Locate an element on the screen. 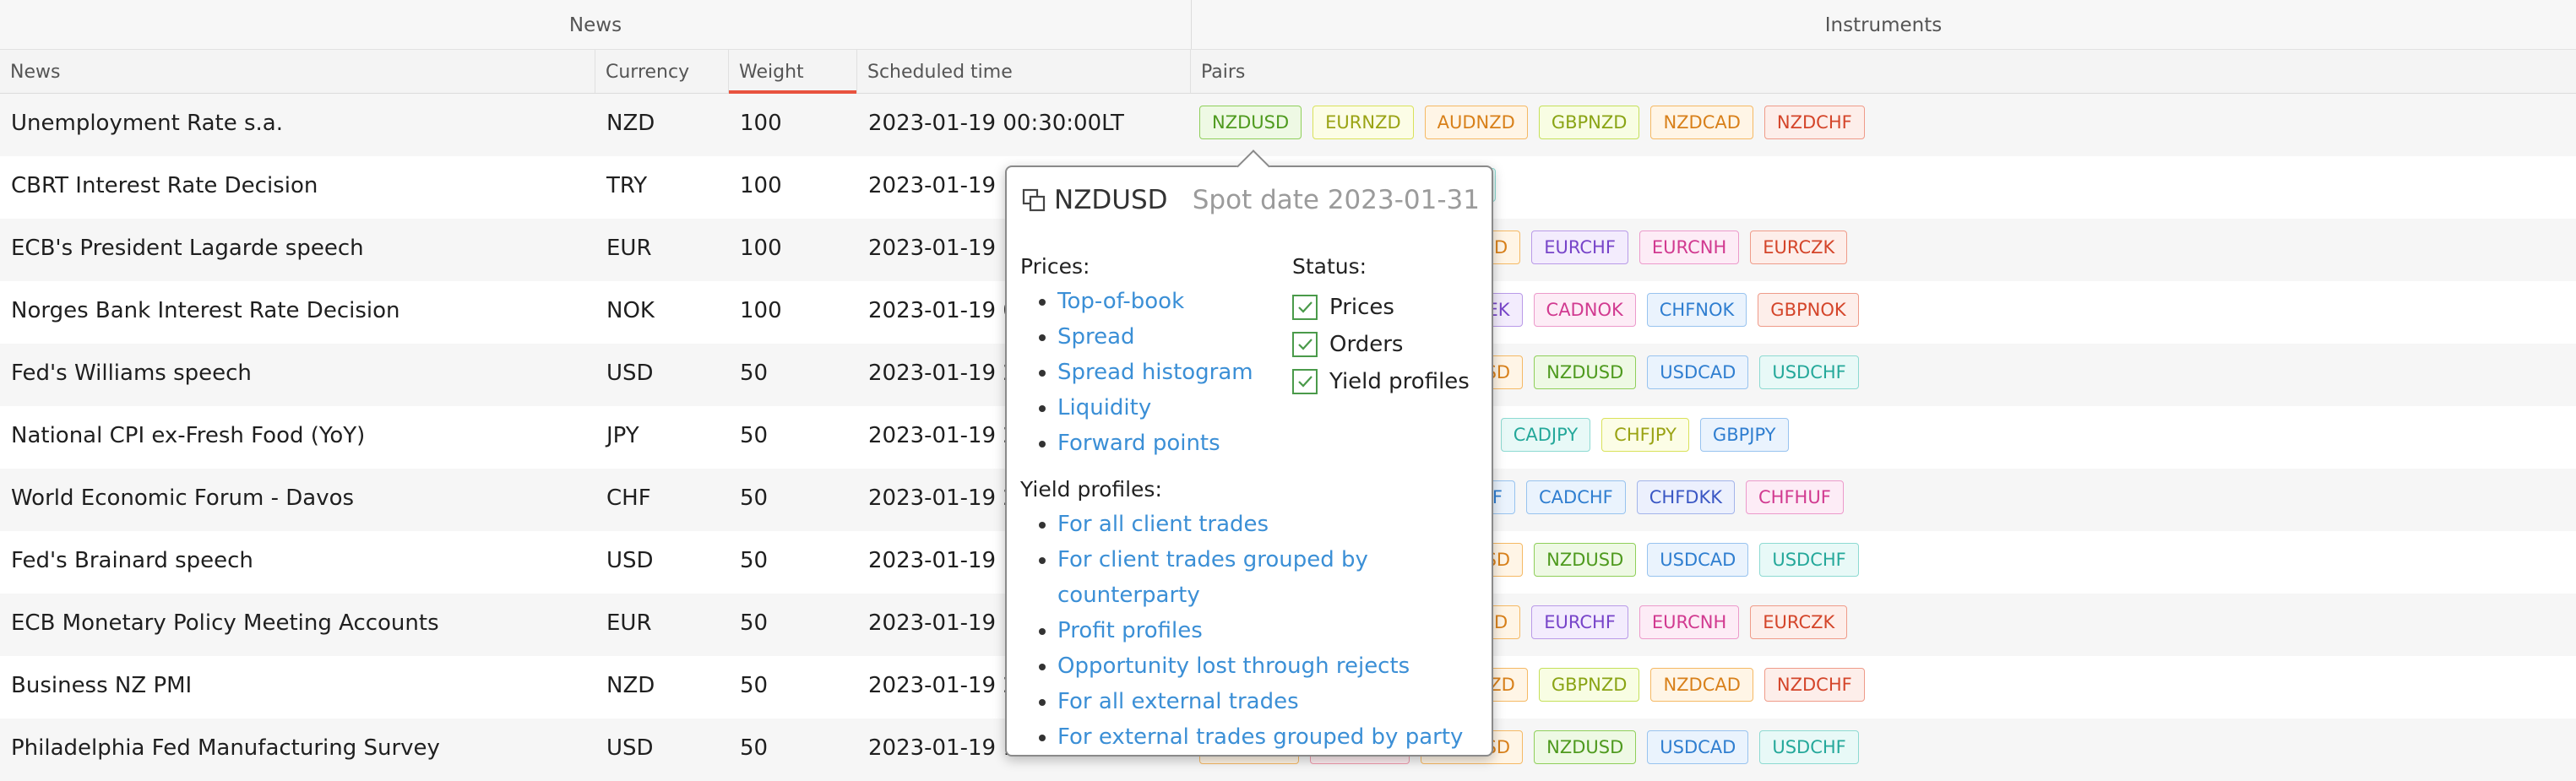 The image size is (2576, 781). status-list: Prices Orders Yield profiles is located at coordinates (1381, 344).